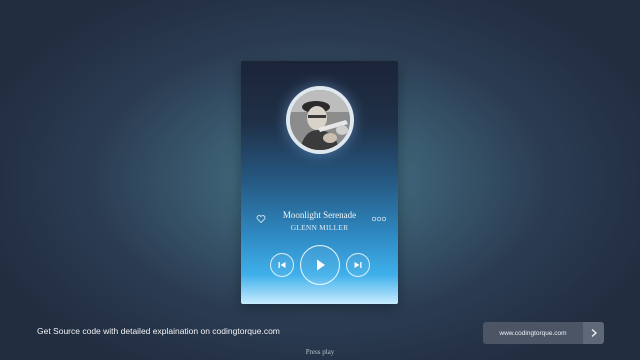 This screenshot has height=360, width=640. What do you see at coordinates (319, 227) in the screenshot?
I see `artist-name: GLENN MILLER` at bounding box center [319, 227].